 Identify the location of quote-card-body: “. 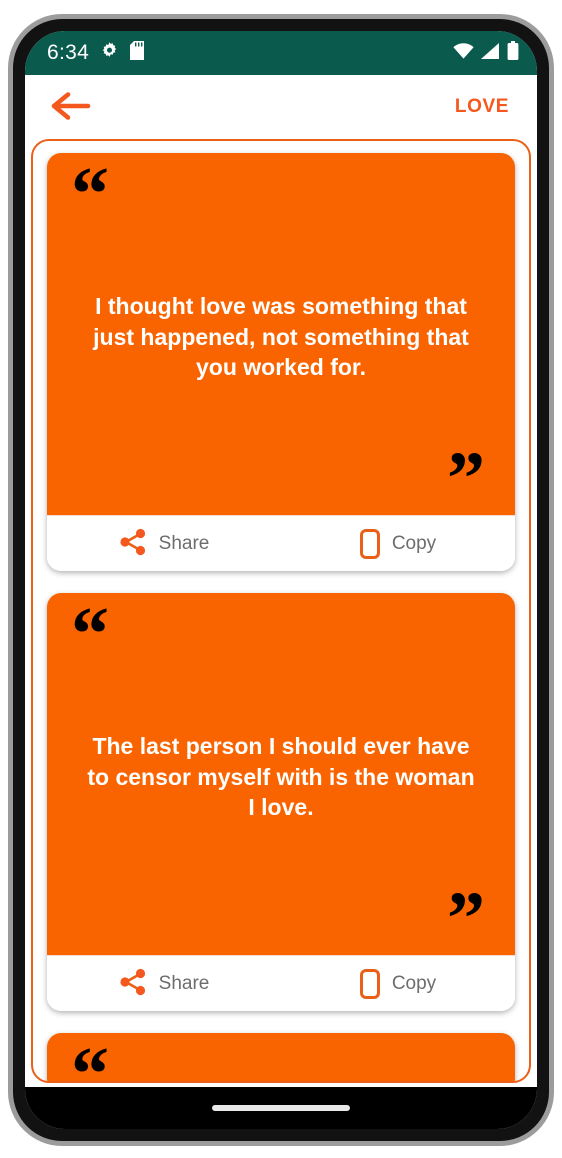
(281, 1057).